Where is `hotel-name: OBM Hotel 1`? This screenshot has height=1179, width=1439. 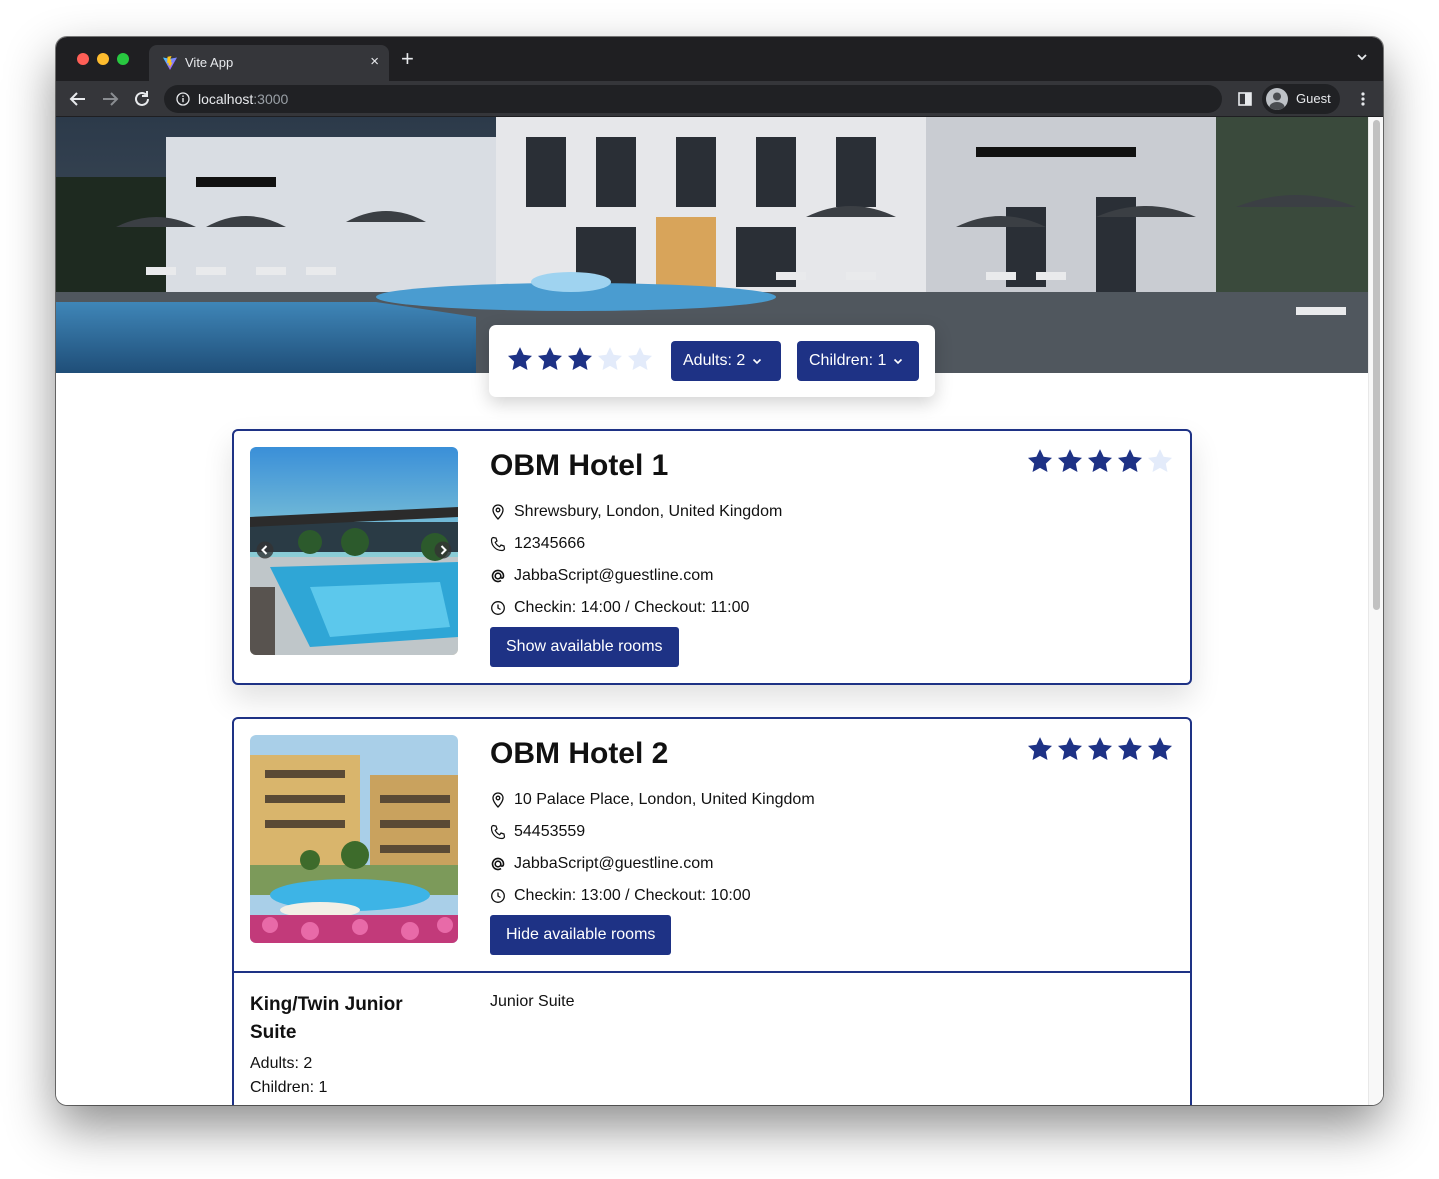
hotel-name: OBM Hotel 1 is located at coordinates (579, 465).